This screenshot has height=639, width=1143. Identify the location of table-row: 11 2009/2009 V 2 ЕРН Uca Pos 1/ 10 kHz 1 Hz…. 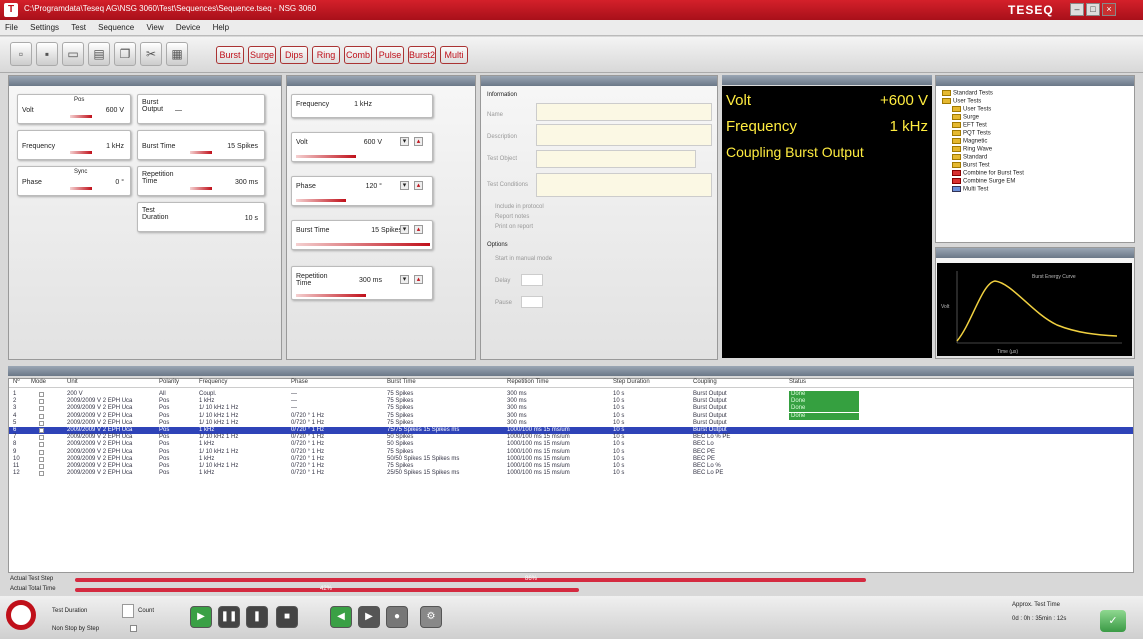
(571, 466).